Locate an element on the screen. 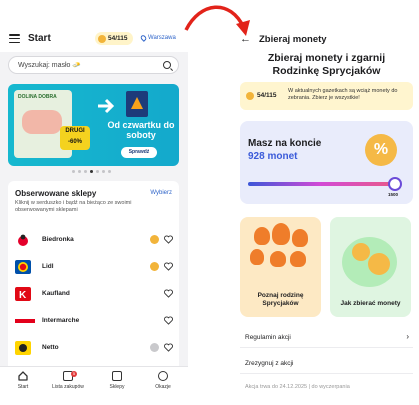 This screenshot has width=419, height=405. tag-icon is located at coordinates (163, 376).